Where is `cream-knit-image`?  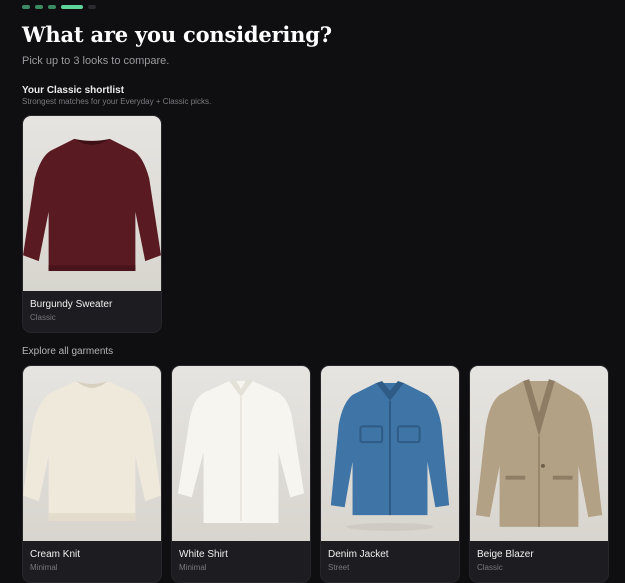 cream-knit-image is located at coordinates (92, 453).